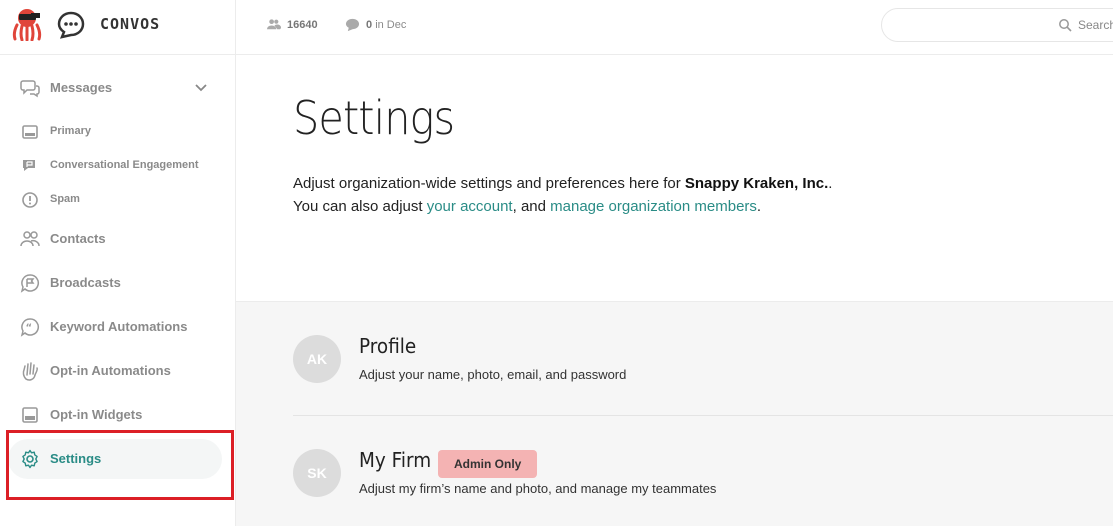 The height and width of the screenshot is (526, 1113). What do you see at coordinates (997, 25) in the screenshot?
I see `search-box` at bounding box center [997, 25].